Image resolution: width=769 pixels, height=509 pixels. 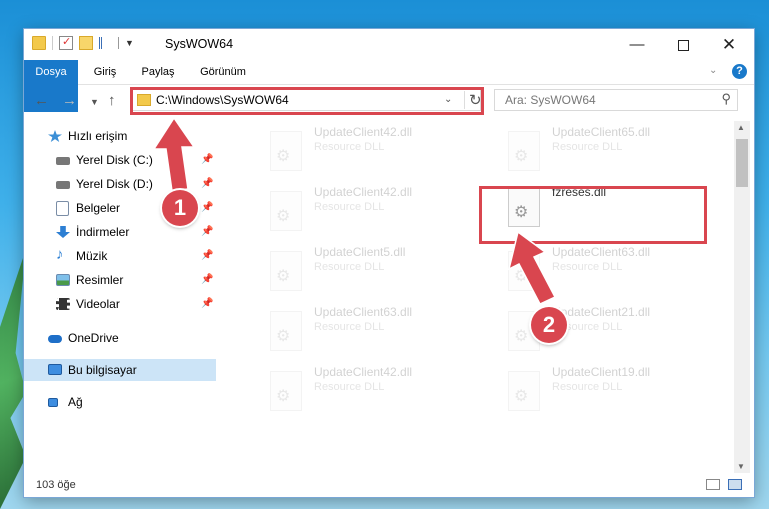 What do you see at coordinates (174, 154) in the screenshot?
I see `arrow-to-address-bar` at bounding box center [174, 154].